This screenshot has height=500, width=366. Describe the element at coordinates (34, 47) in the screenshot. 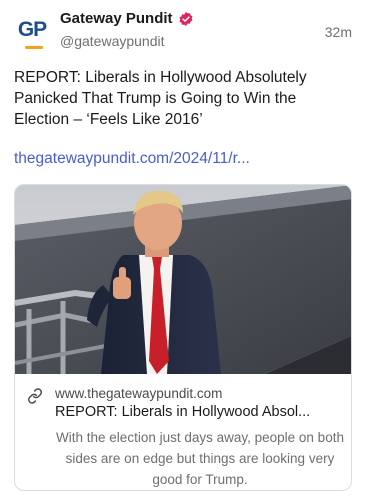

I see `avatar-logo-underline` at that location.